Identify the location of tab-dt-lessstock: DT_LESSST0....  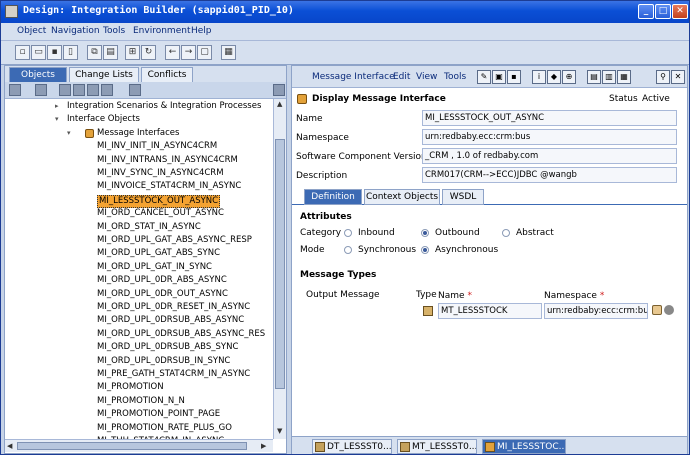
(352, 446).